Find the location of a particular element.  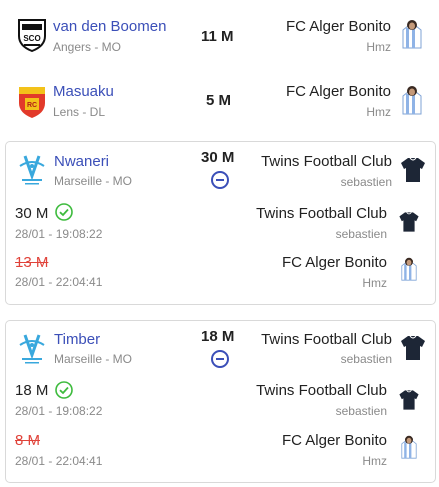

player-club-position: Lens - DL is located at coordinates (79, 112).